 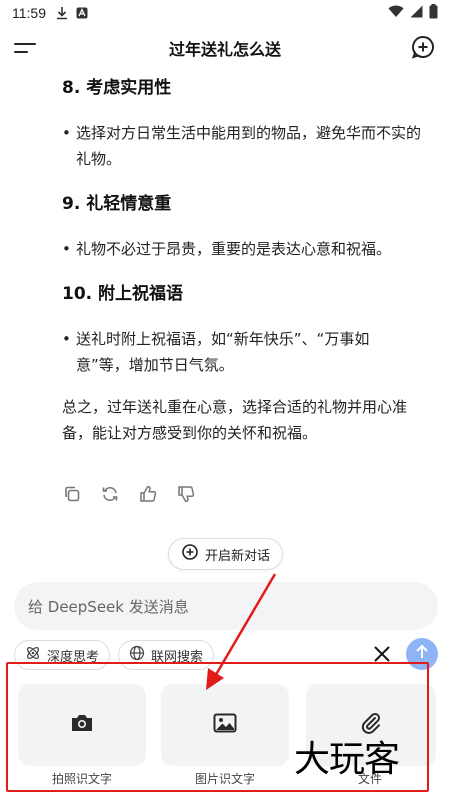 I want to click on app-header: 过年送礼怎么送, so click(x=225, y=48).